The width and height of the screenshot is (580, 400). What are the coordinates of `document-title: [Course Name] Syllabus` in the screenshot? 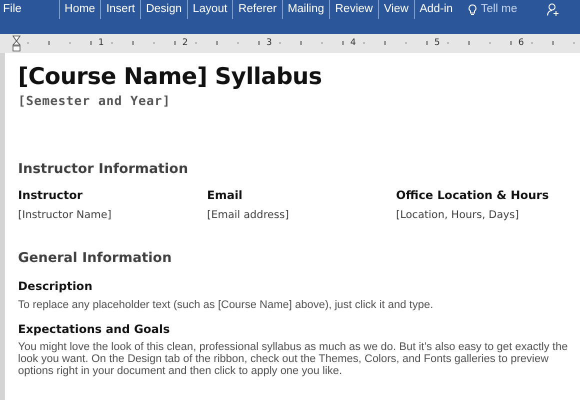 It's located at (170, 77).